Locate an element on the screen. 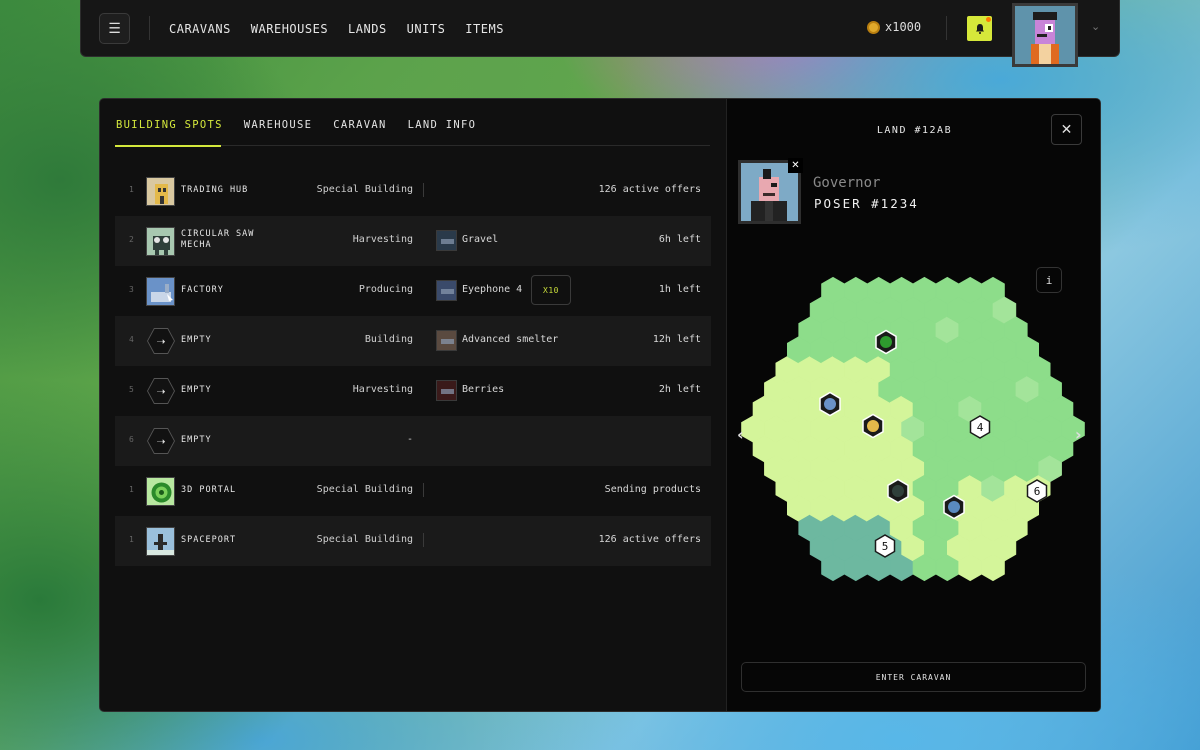  empty-spot-number: 5 is located at coordinates (885, 546).